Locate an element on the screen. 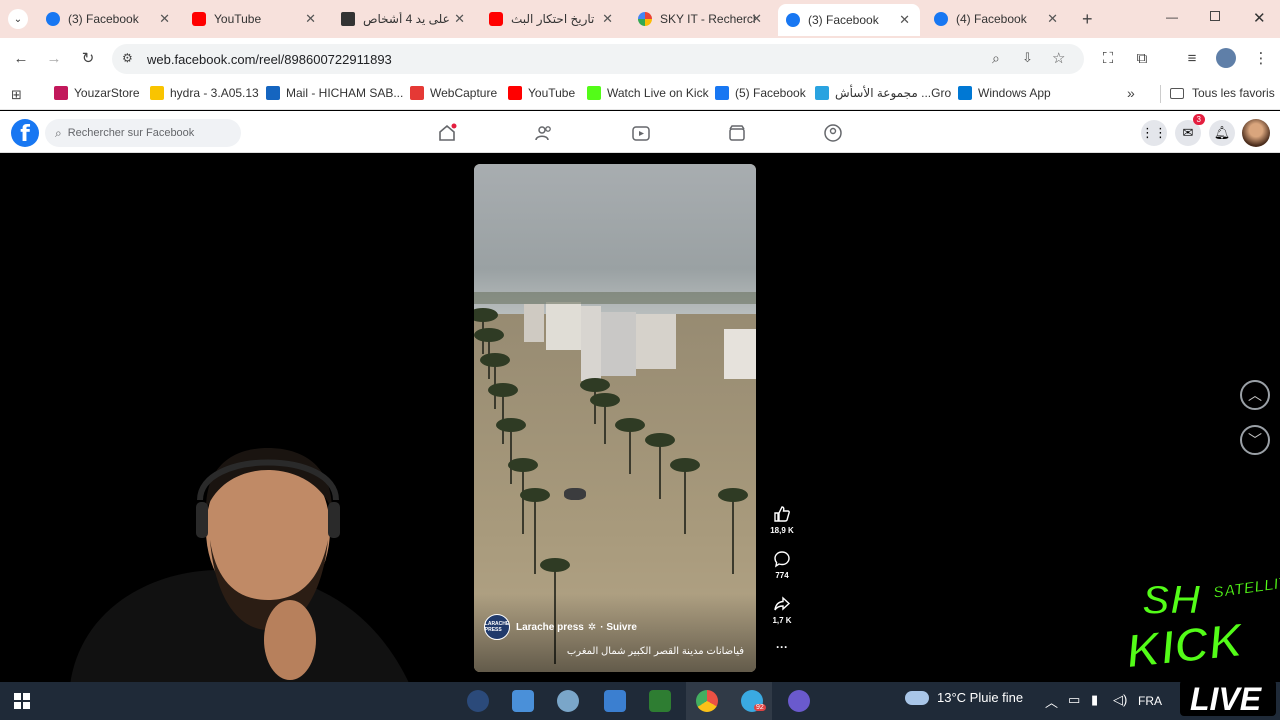  search-placeholder: Rechercher sur Facebook is located at coordinates (131, 133).